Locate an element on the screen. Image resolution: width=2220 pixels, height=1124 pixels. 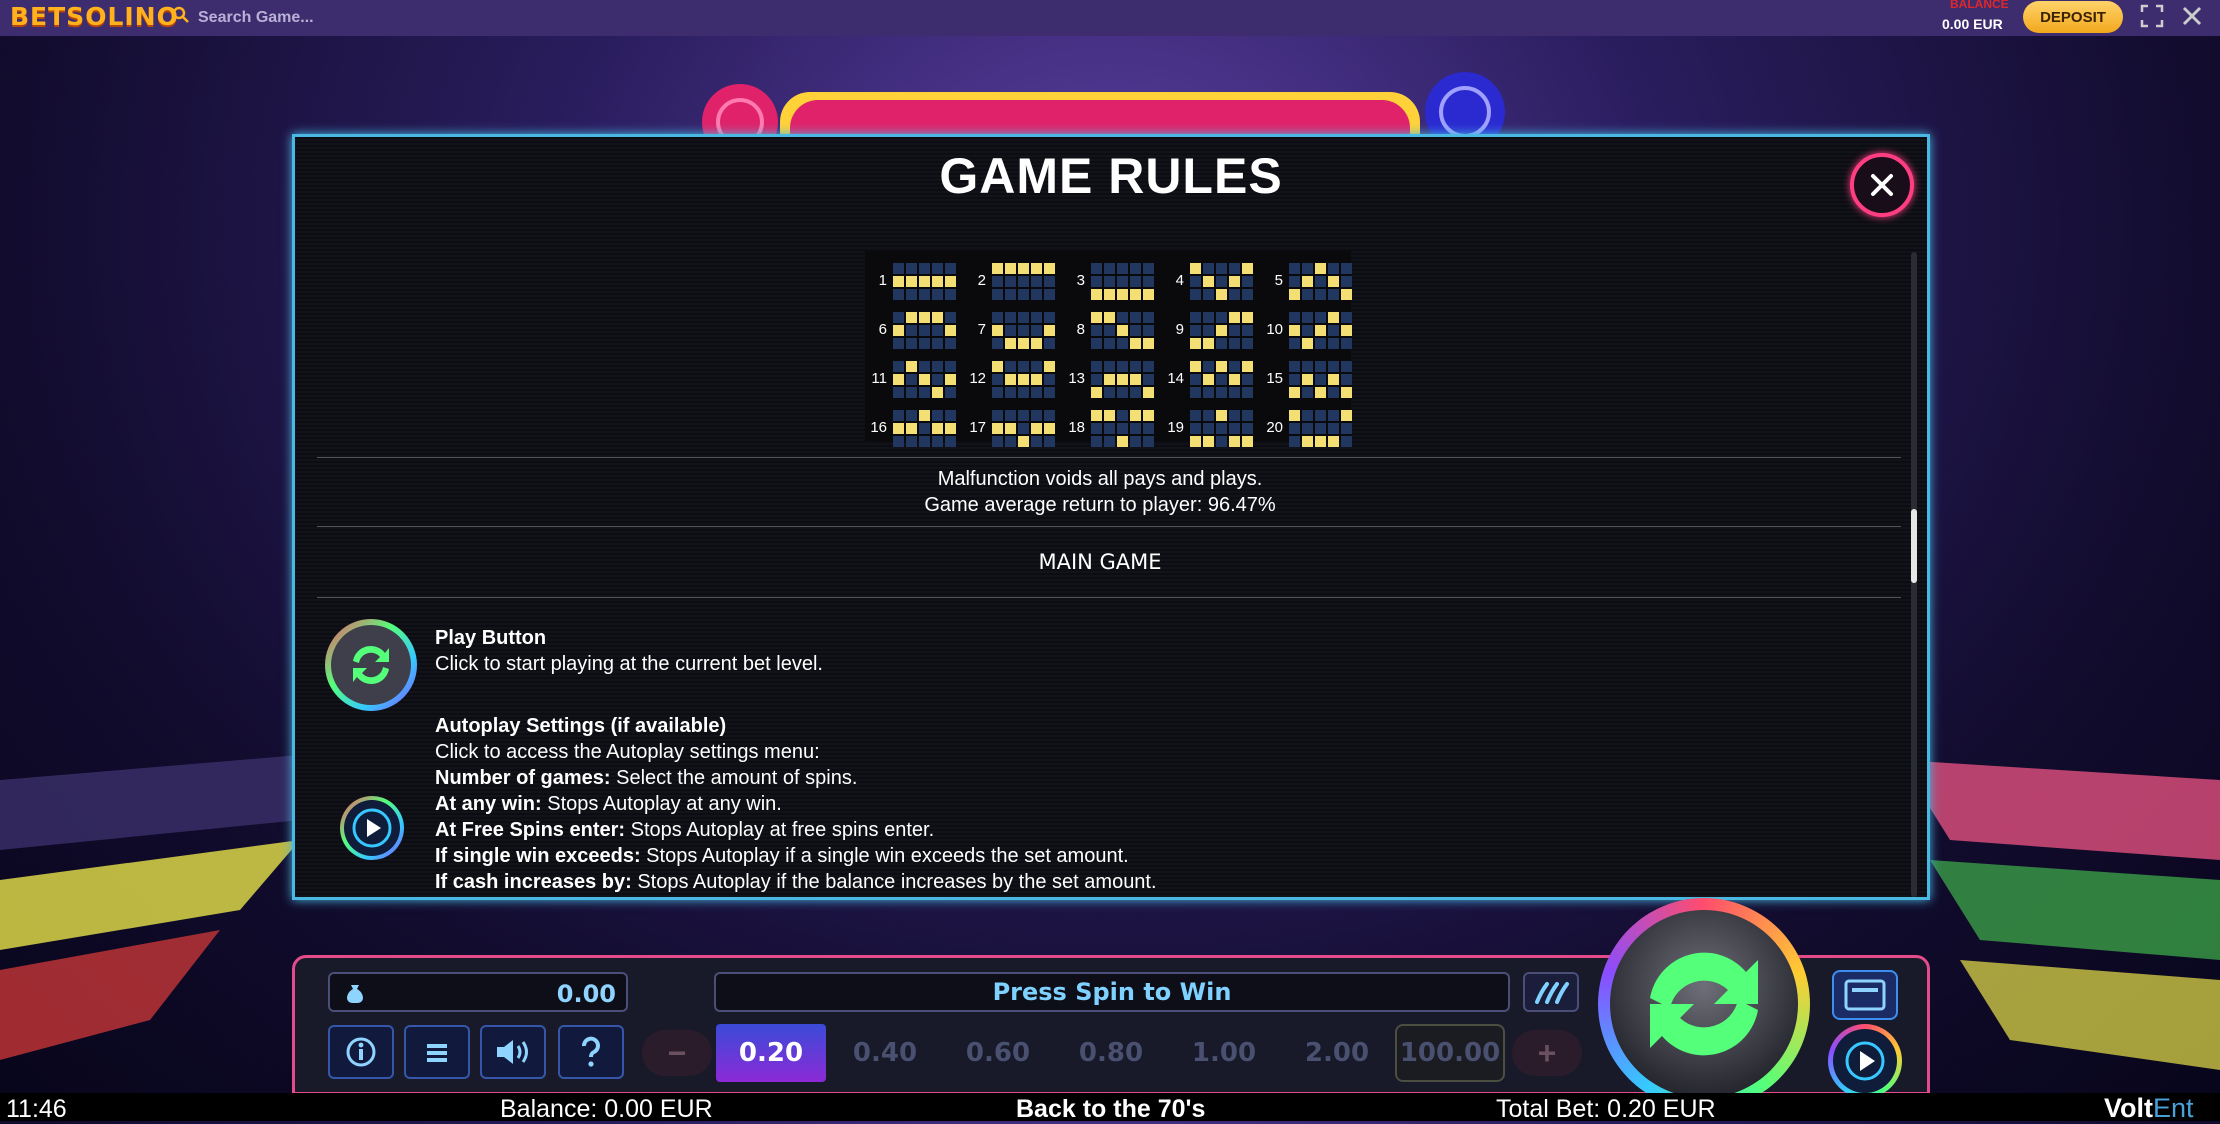
payline-number: 13 is located at coordinates (1076, 378).